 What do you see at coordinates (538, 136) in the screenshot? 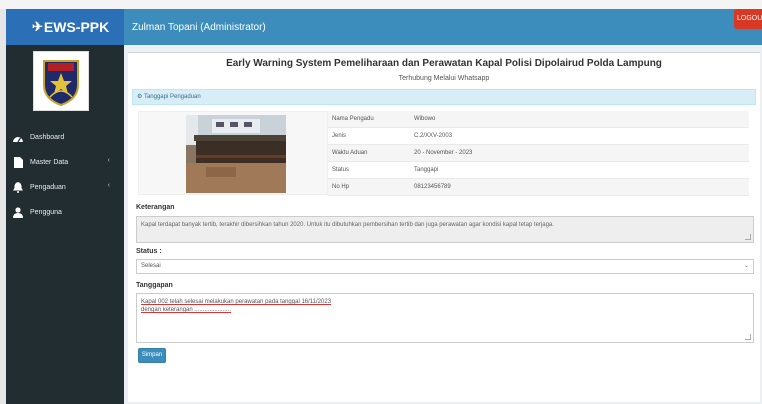
I see `detail-row: Jenis C.2/XXV-2003` at bounding box center [538, 136].